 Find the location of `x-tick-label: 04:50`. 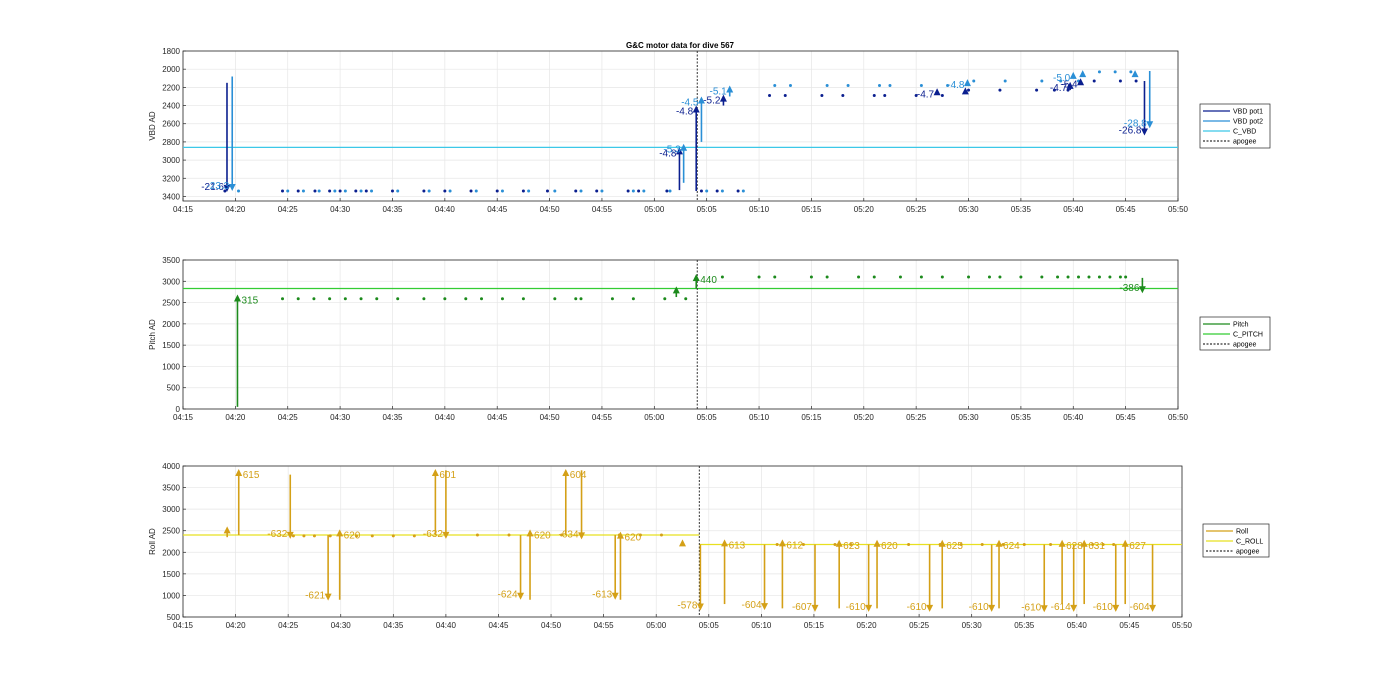

x-tick-label: 04:50 is located at coordinates (551, 625).